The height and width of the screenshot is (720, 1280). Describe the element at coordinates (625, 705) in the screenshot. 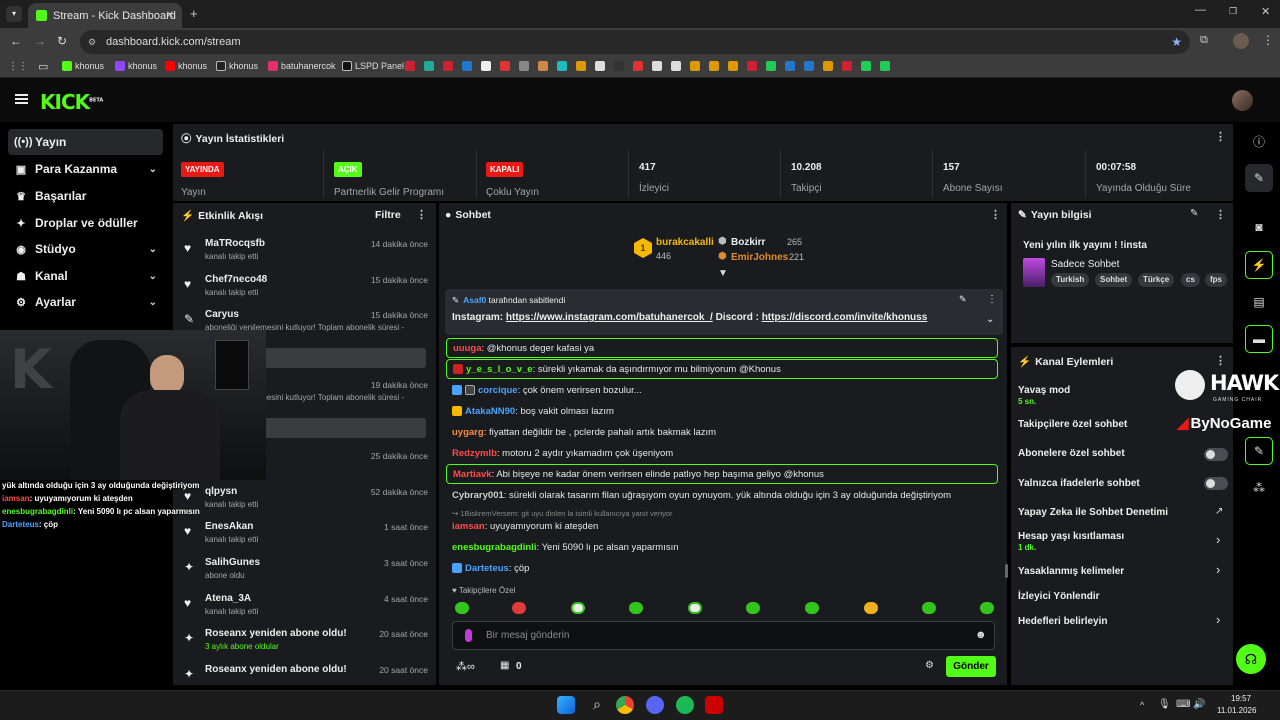

I see `chrome-taskbar-icon` at that location.